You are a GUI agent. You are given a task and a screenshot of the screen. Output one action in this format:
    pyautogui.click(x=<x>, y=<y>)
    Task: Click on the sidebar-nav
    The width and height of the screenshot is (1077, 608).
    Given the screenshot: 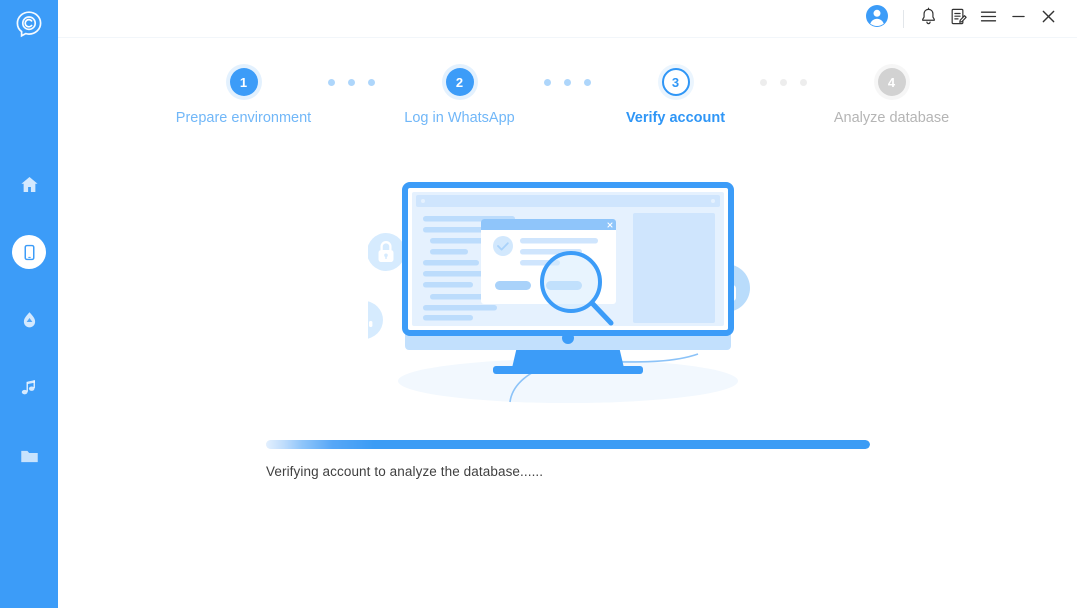 What is the action you would take?
    pyautogui.click(x=29, y=320)
    